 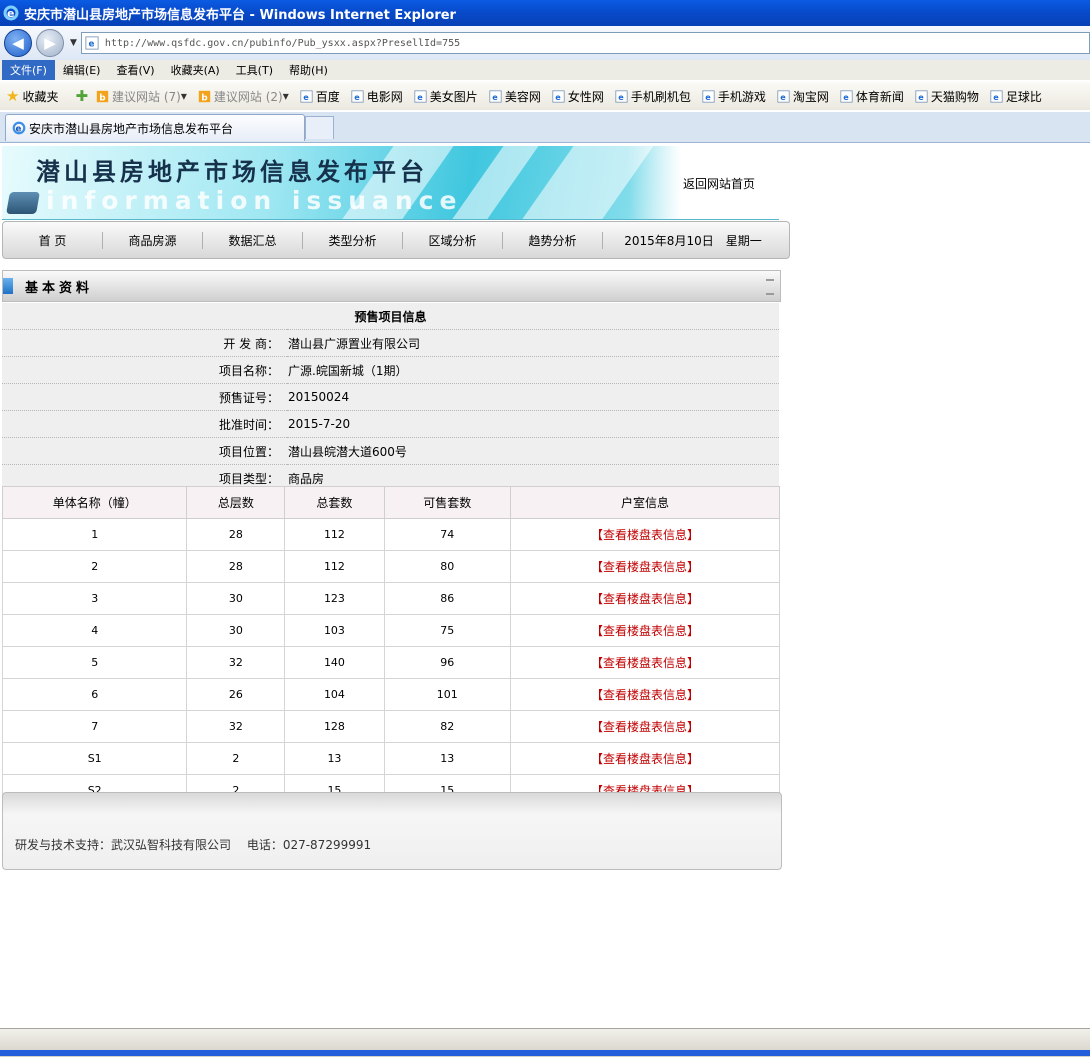 What do you see at coordinates (144, 424) in the screenshot?
I see `info-label: 批准时间：` at bounding box center [144, 424].